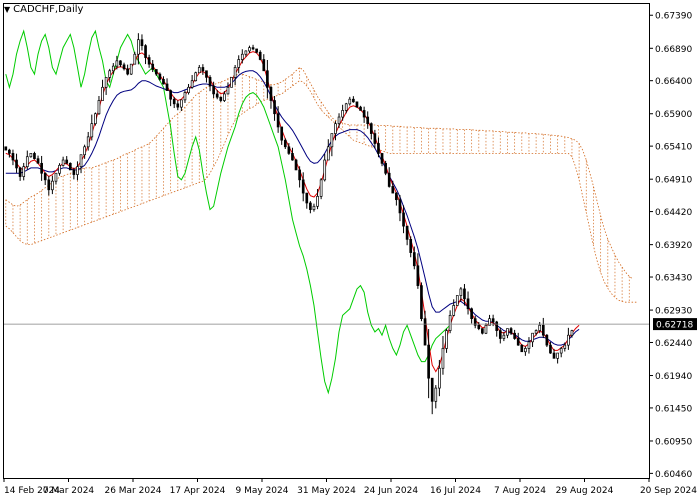 The image size is (700, 500). Describe the element at coordinates (69, 491) in the screenshot. I see `x-tick-label: 7 Mar 2024` at that location.